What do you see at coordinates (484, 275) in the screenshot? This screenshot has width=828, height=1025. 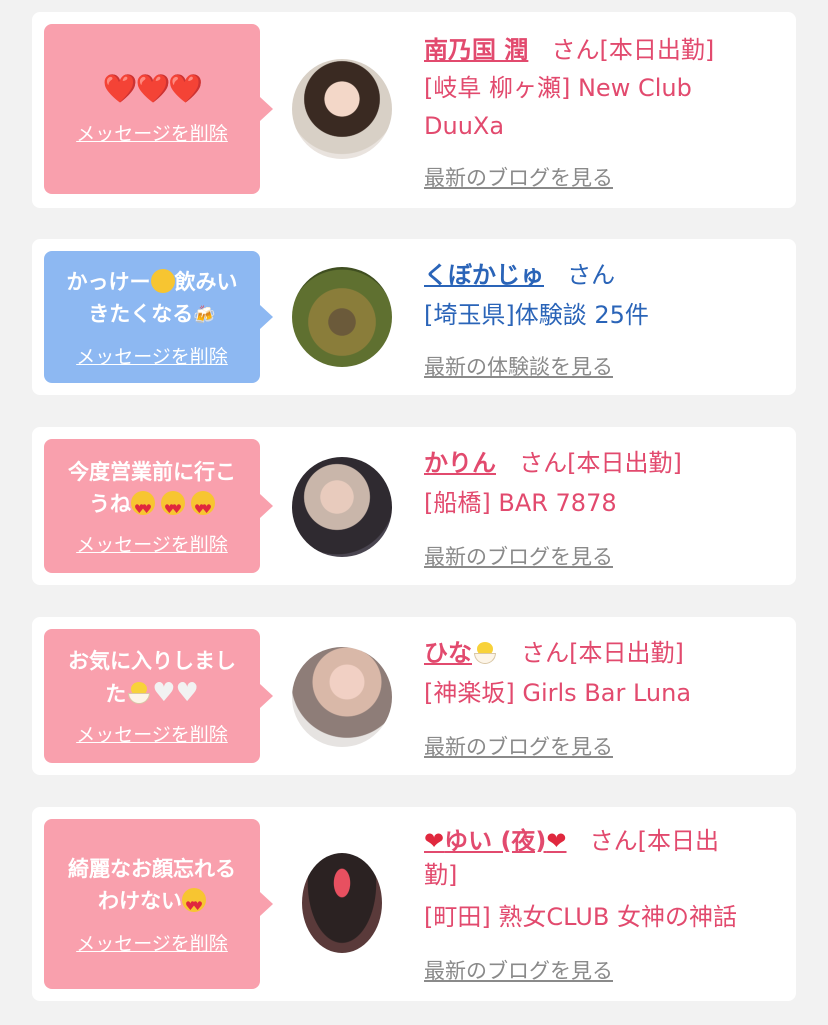 I see `cast-name-link: くぼかじゅ` at bounding box center [484, 275].